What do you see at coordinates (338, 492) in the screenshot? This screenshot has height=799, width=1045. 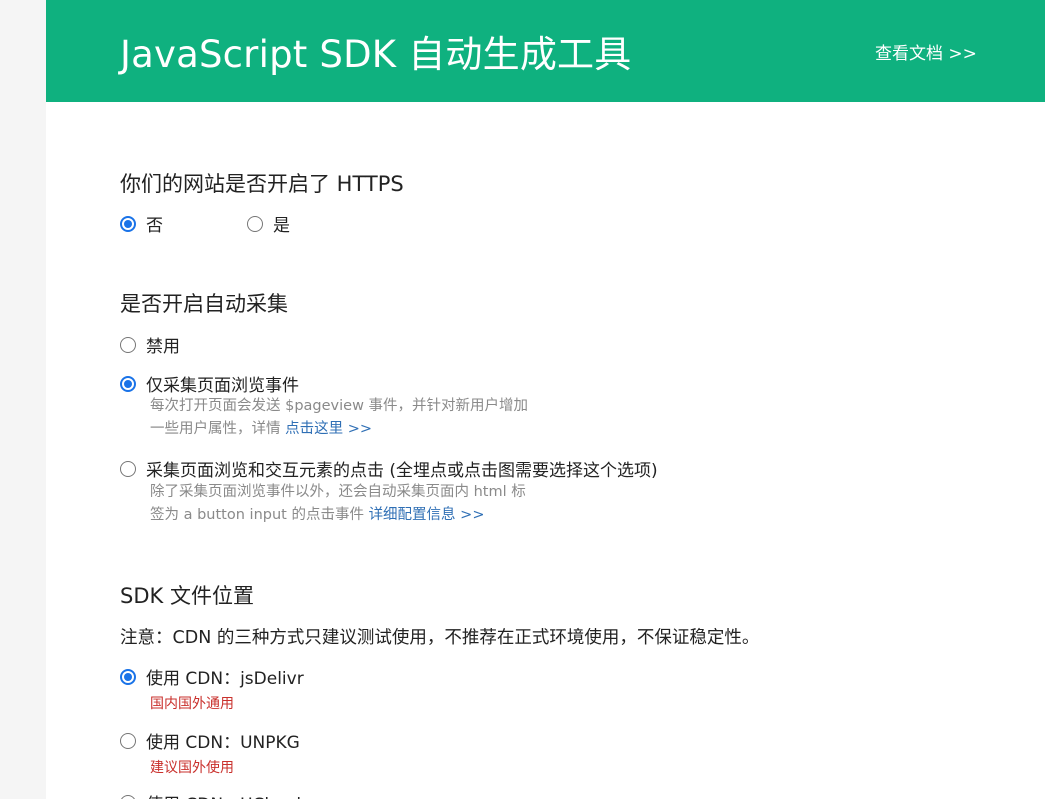 I see `desc-line: 除了采集页面浏览事件以外，还会自动采集页面内 html 标` at bounding box center [338, 492].